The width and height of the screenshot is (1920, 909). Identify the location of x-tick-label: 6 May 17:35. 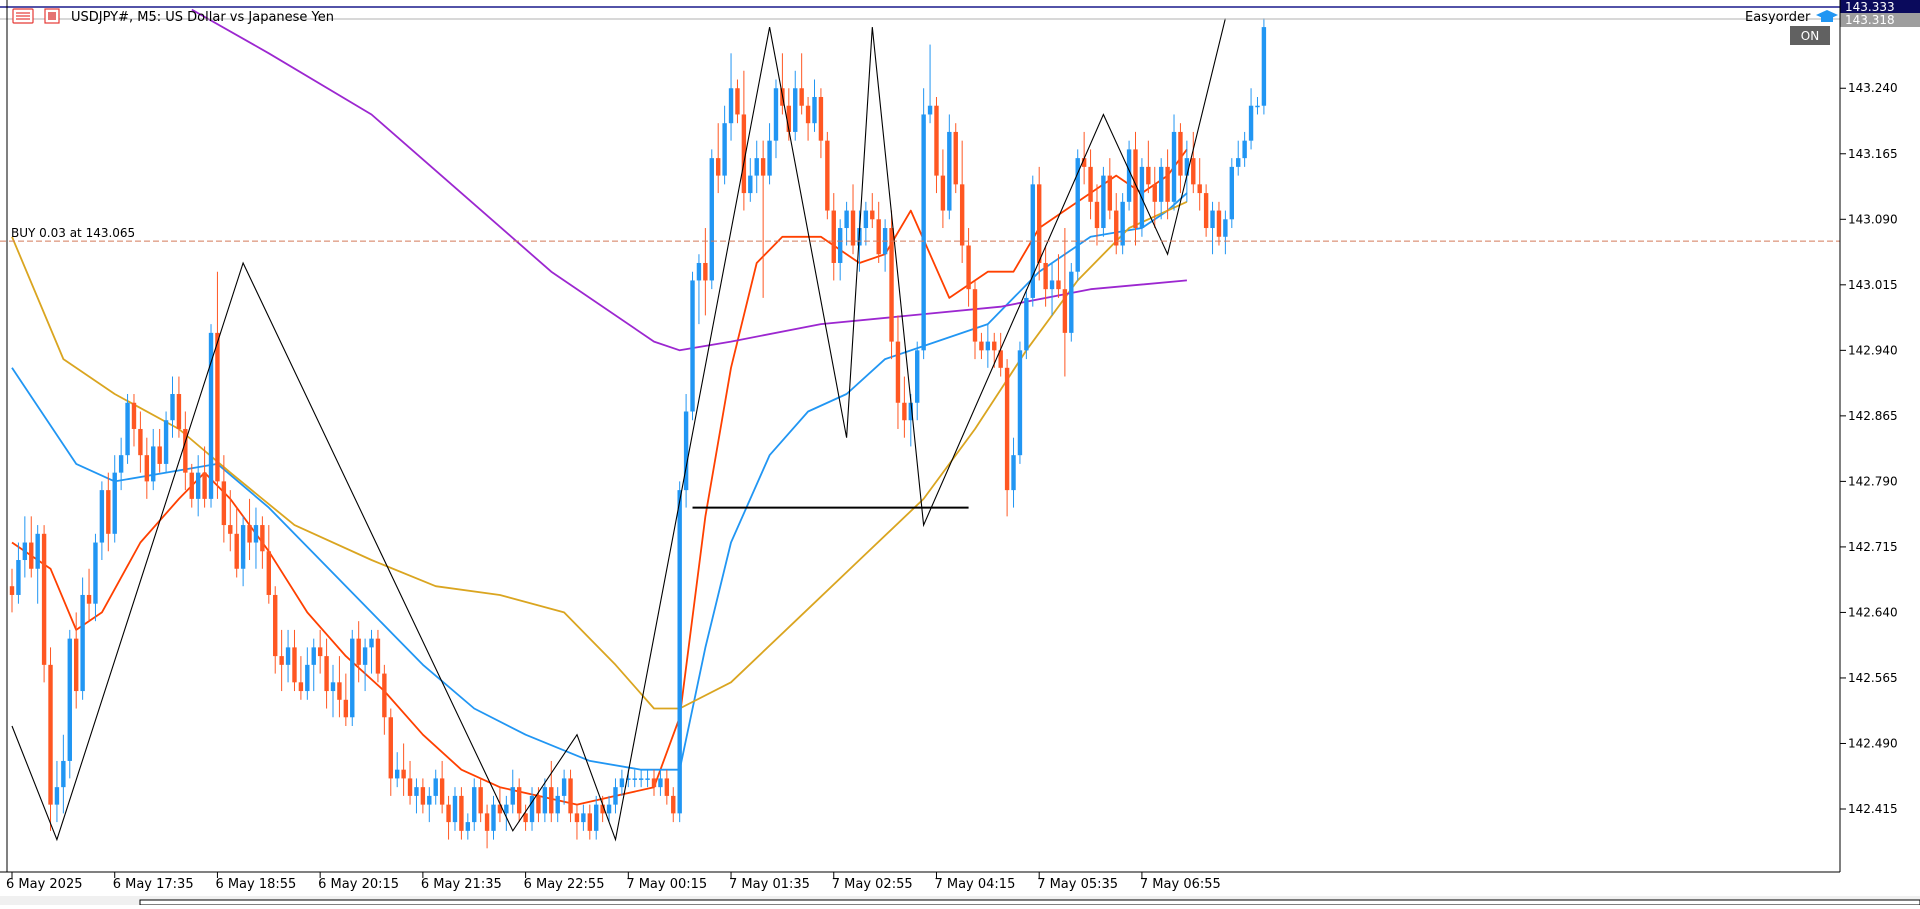
(153, 884).